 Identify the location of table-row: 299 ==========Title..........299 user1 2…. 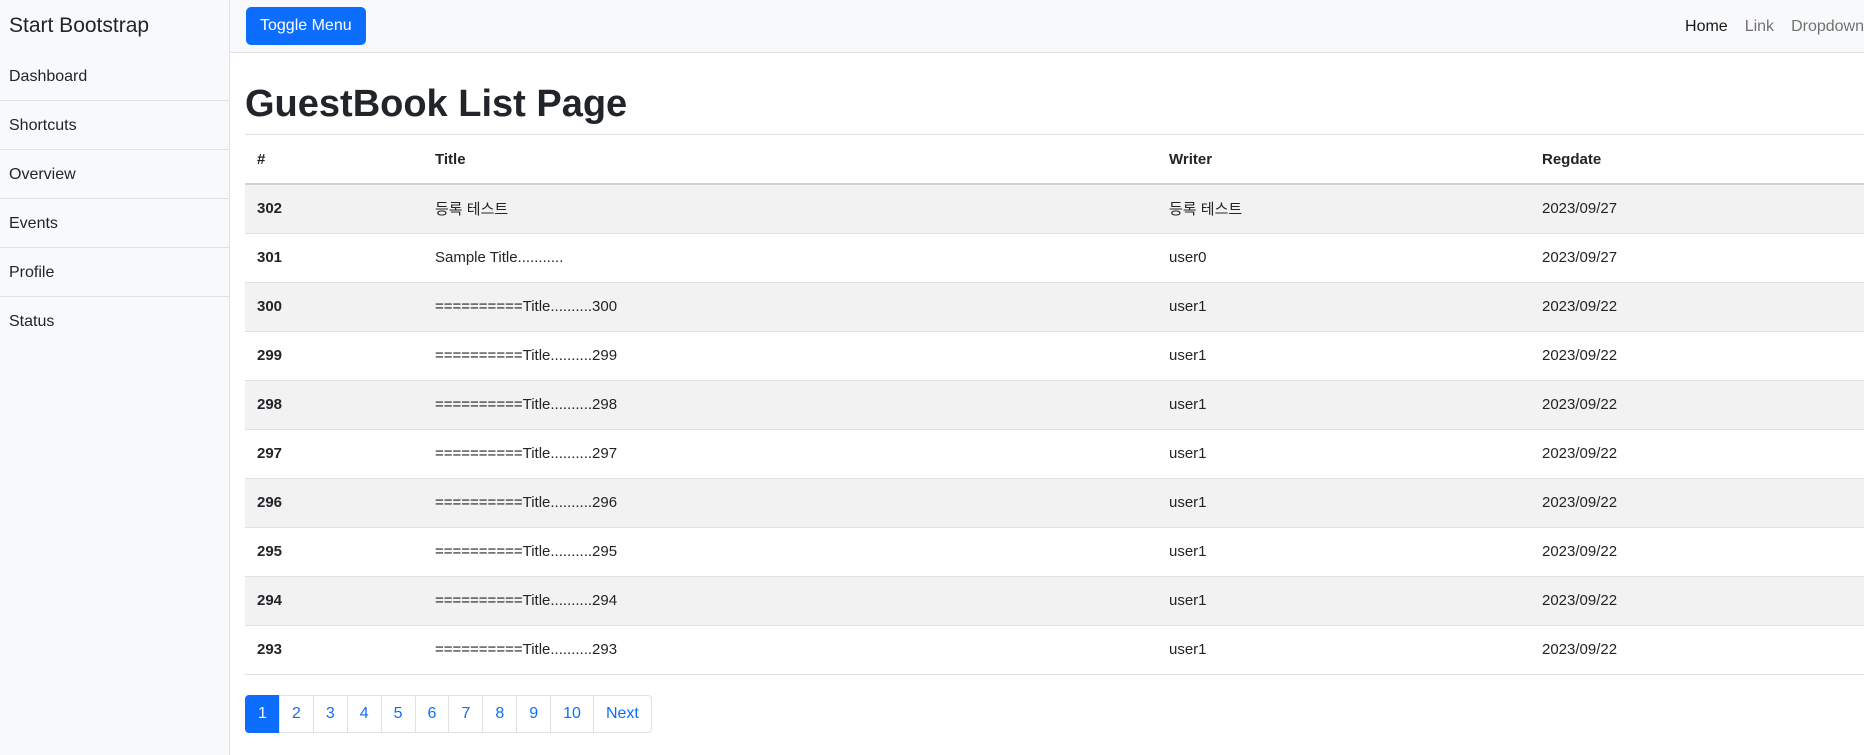
(1054, 356).